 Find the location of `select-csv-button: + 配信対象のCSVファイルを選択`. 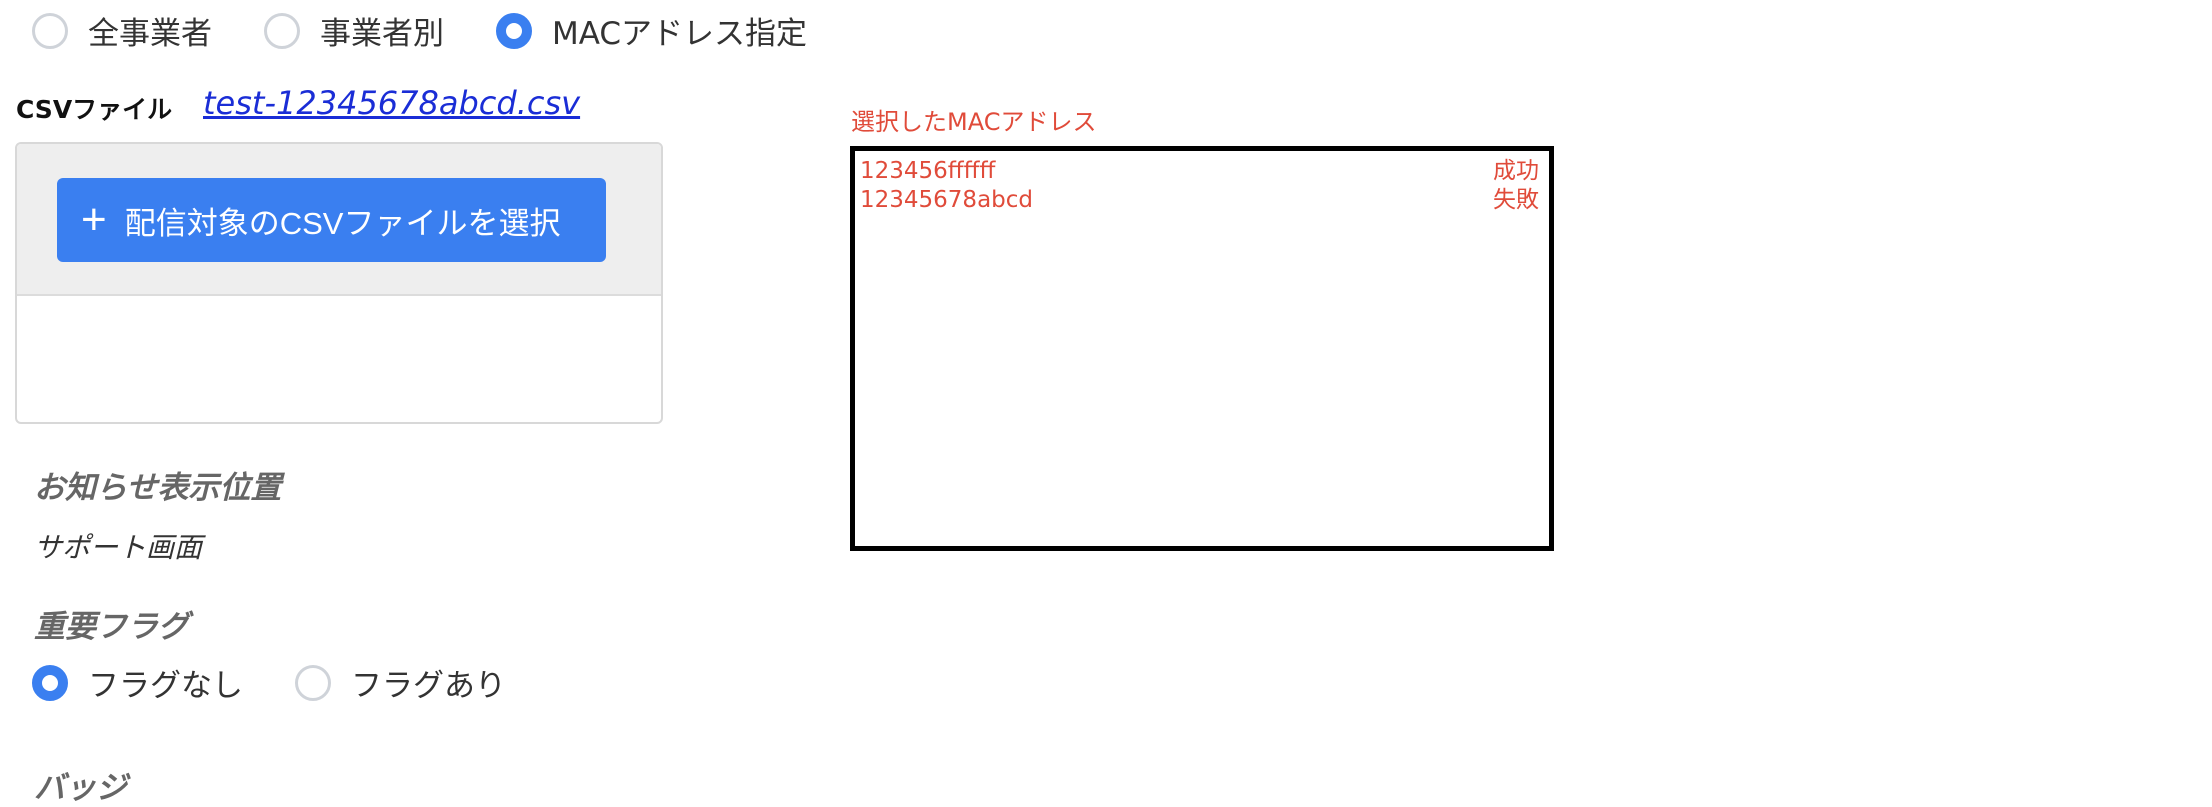

select-csv-button: + 配信対象のCSVファイルを選択 is located at coordinates (331, 220).